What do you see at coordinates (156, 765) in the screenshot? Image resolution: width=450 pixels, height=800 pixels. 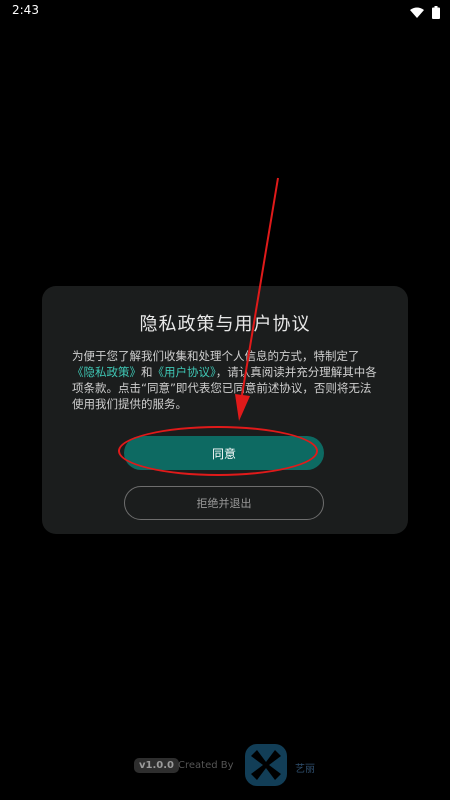 I see `version-badge: v1.0.0` at bounding box center [156, 765].